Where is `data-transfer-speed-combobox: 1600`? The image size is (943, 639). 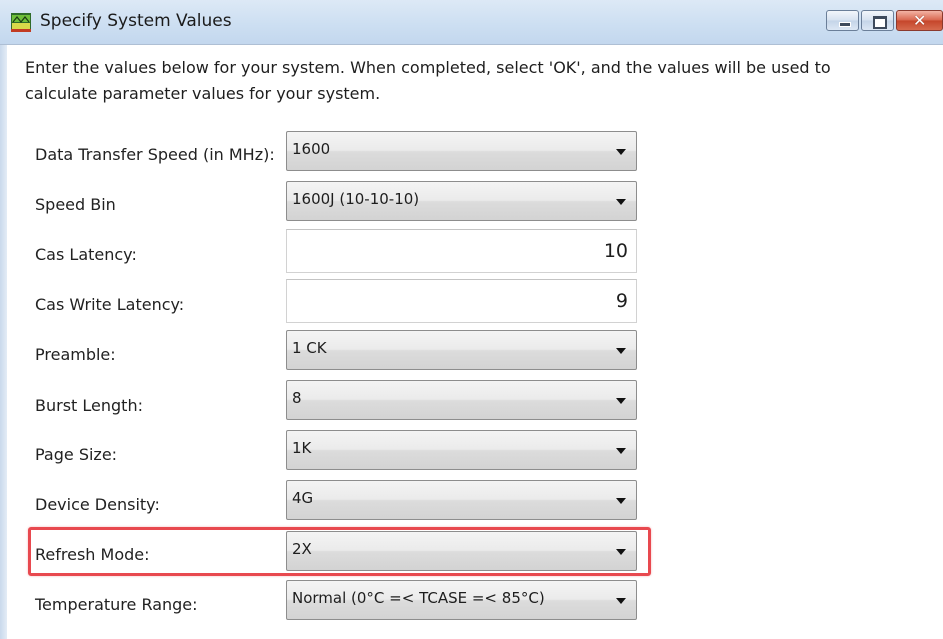
data-transfer-speed-combobox: 1600 is located at coordinates (461, 151).